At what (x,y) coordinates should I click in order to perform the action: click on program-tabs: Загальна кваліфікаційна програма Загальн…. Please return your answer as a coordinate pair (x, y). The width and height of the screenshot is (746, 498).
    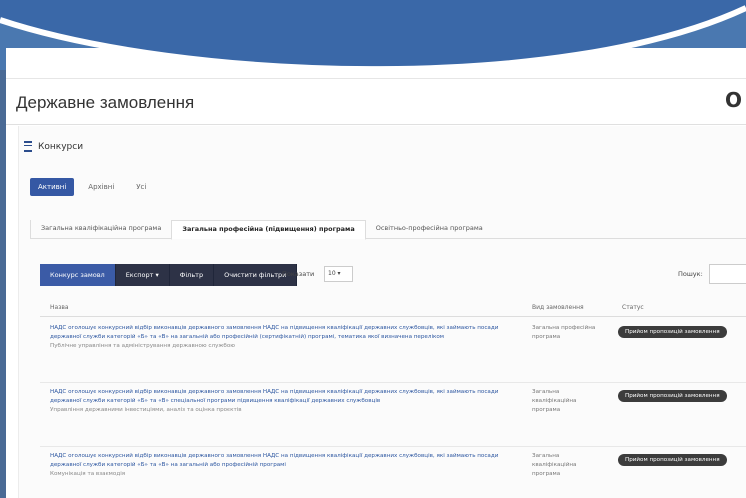
    Looking at the image, I should click on (388, 230).